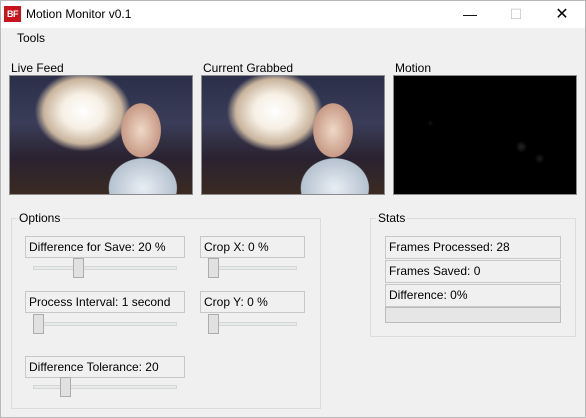 This screenshot has width=586, height=418. Describe the element at coordinates (78, 268) in the screenshot. I see `difference-for-save-slider` at that location.